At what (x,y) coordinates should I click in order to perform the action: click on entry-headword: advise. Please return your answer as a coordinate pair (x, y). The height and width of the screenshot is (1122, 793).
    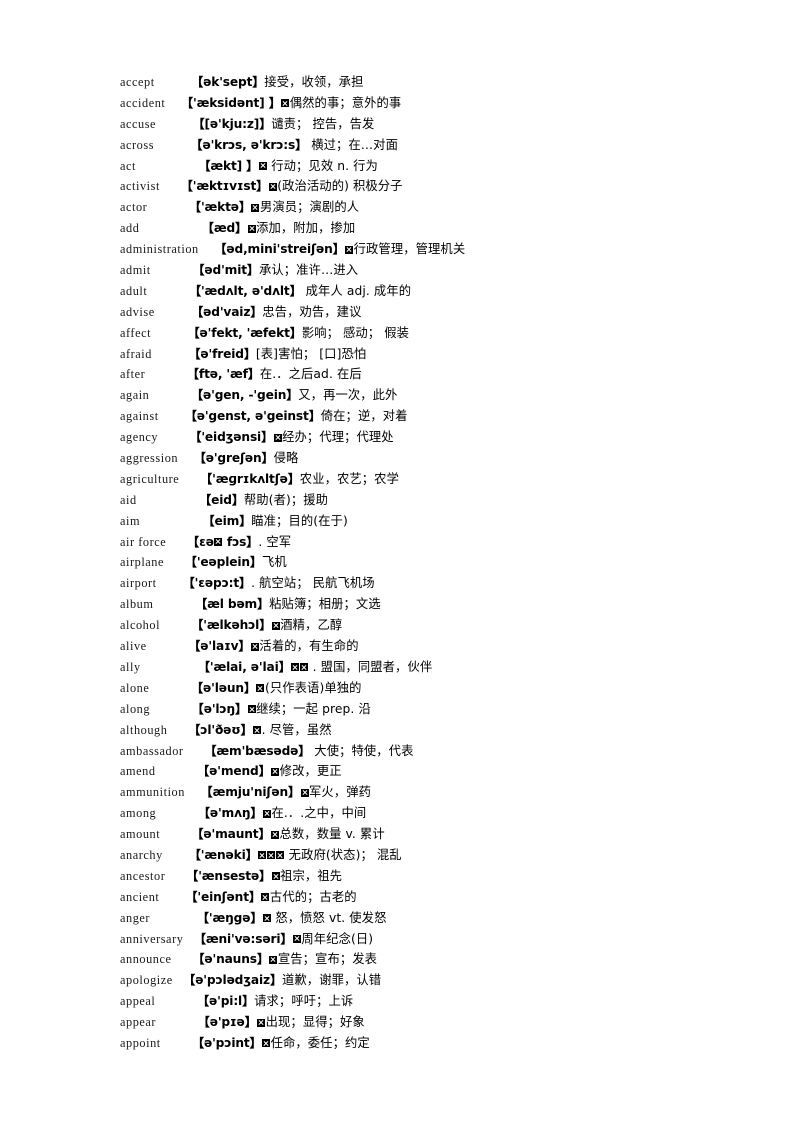
    Looking at the image, I should click on (137, 311).